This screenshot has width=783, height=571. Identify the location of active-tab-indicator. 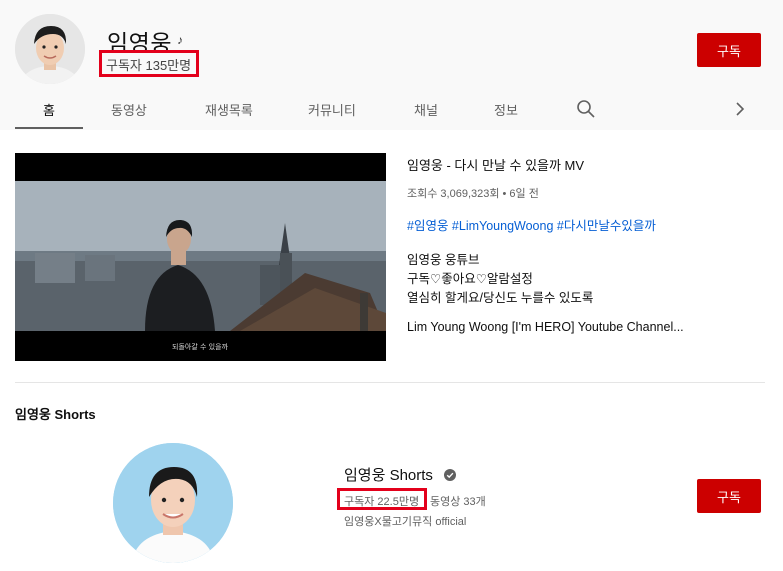
(49, 128).